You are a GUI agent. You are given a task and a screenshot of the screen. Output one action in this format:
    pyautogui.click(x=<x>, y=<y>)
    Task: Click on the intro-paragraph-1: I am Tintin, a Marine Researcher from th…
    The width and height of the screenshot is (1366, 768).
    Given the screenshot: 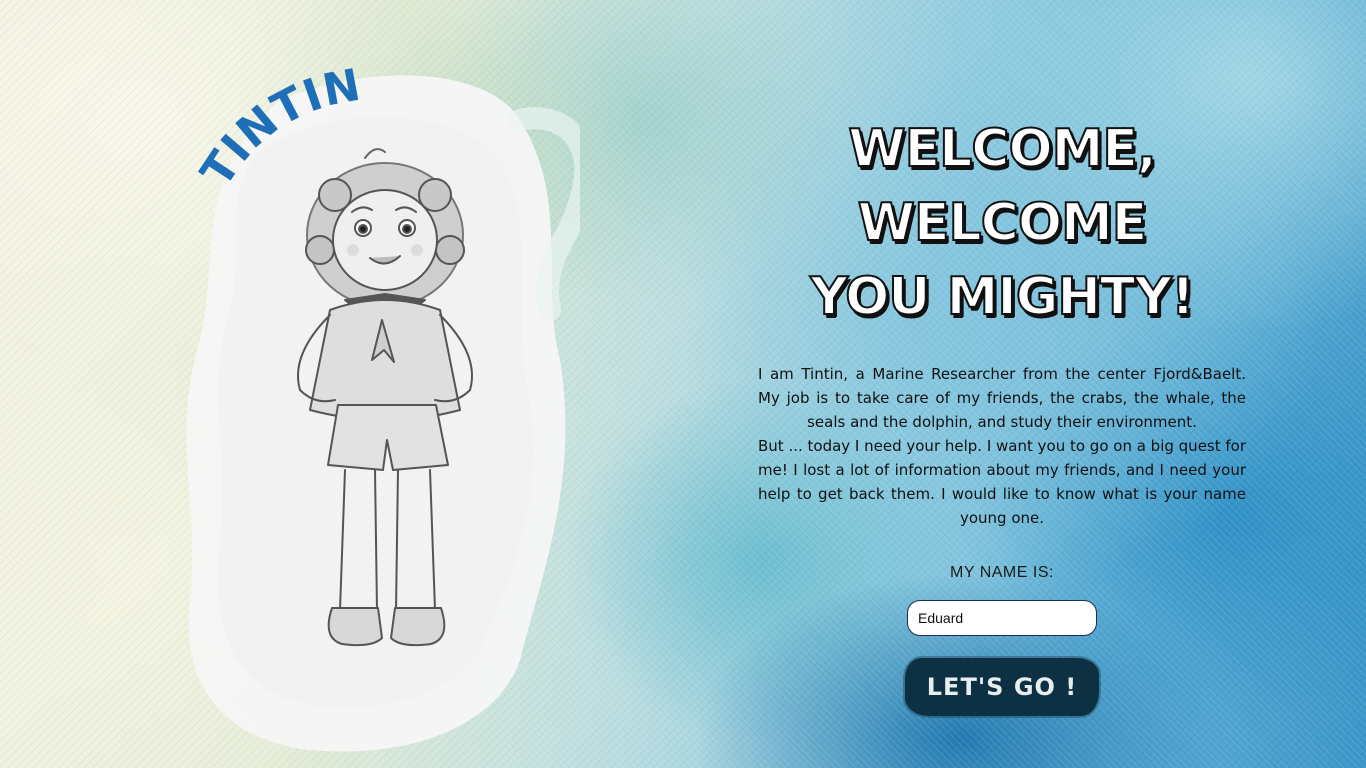 What is the action you would take?
    pyautogui.click(x=1002, y=398)
    